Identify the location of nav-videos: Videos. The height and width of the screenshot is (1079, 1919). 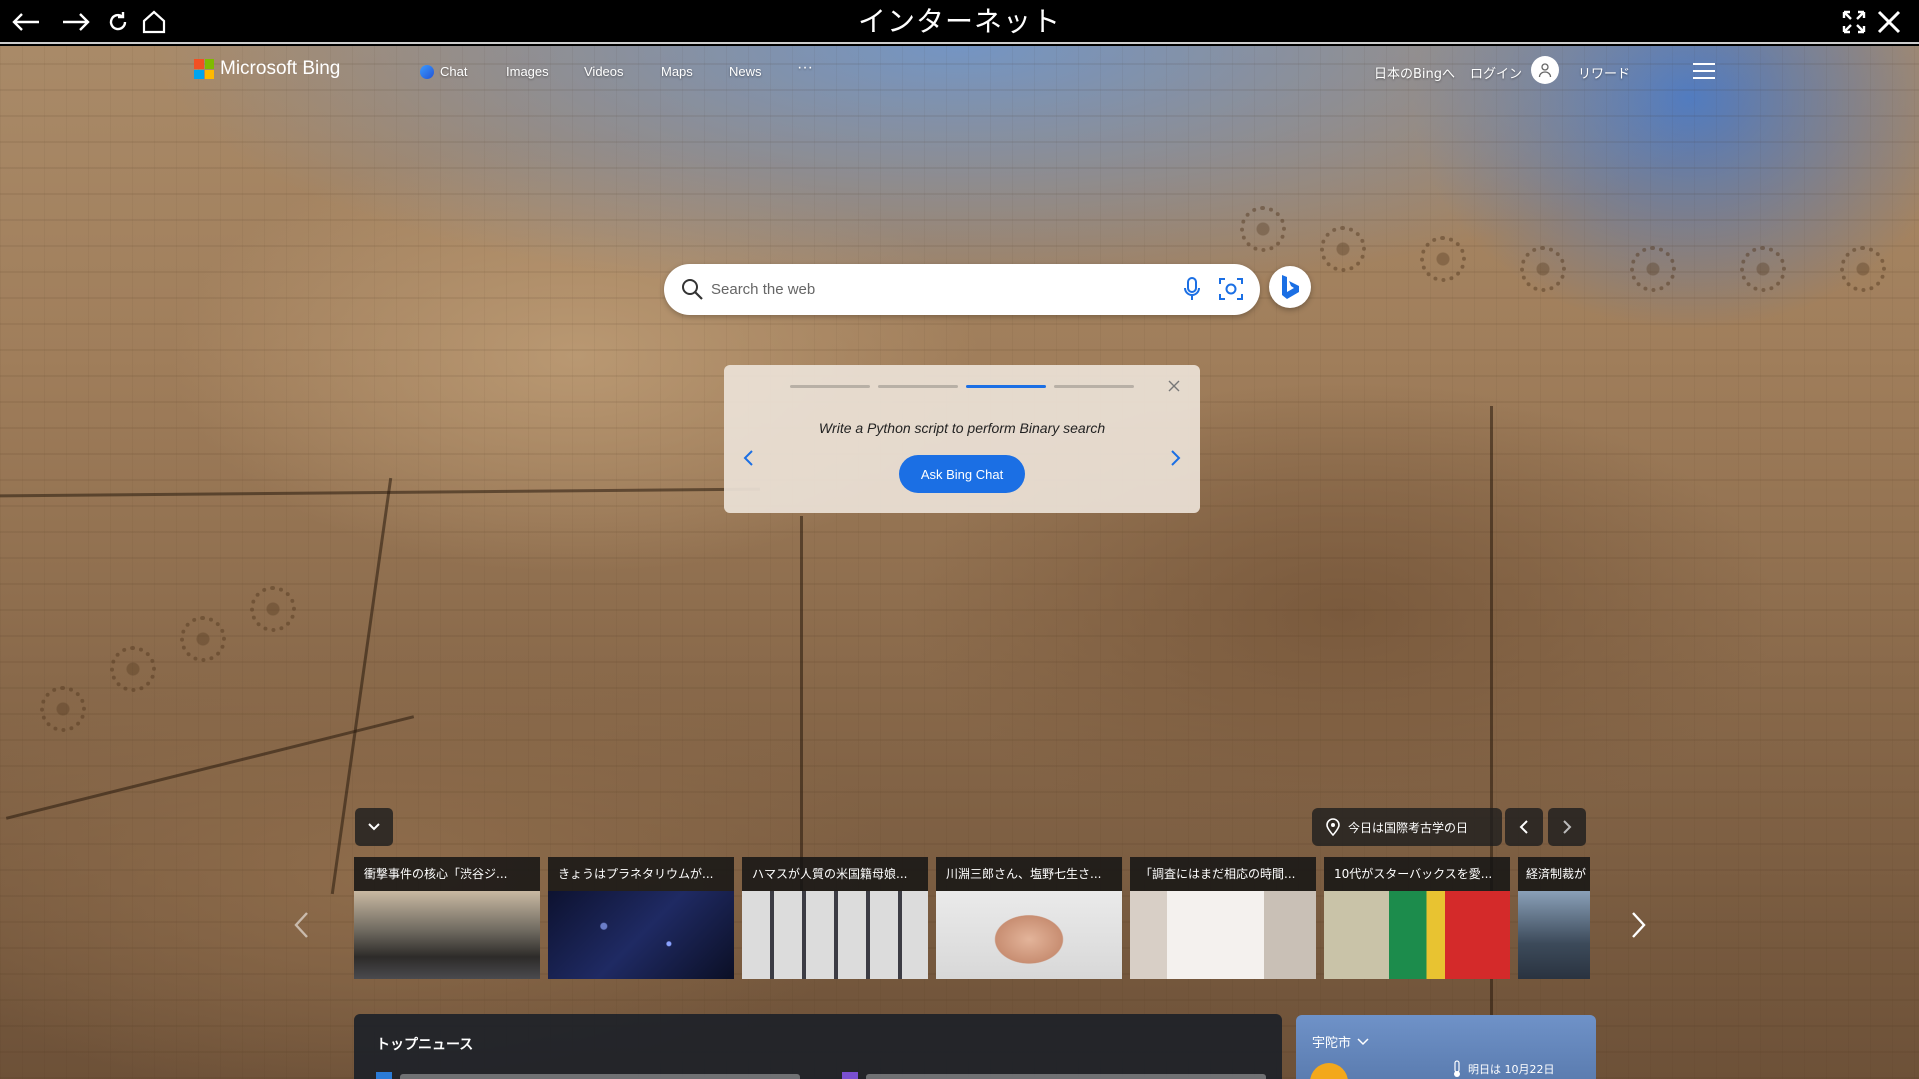
(604, 71).